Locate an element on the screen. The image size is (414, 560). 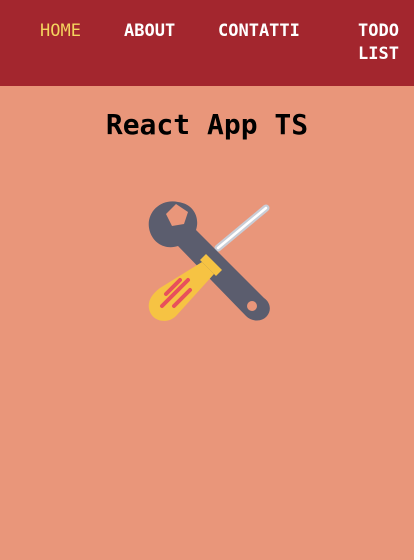
nav-todo-list-link: TODO LIST is located at coordinates (386, 43).